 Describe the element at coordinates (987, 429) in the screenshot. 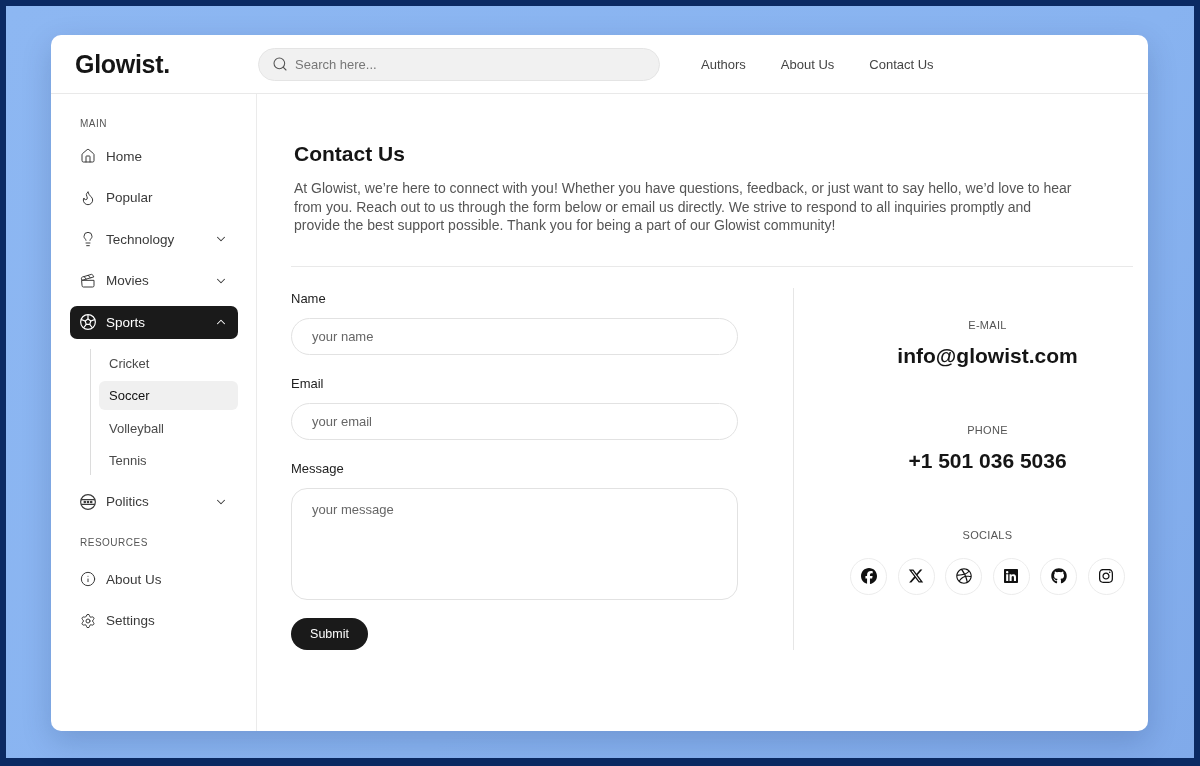

I see `contact-label: PHONE` at that location.